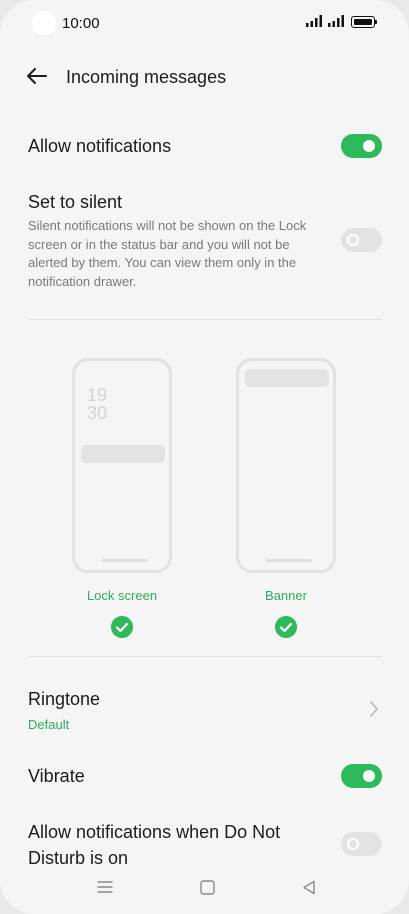  Describe the element at coordinates (105, 887) in the screenshot. I see `menu-icon` at that location.